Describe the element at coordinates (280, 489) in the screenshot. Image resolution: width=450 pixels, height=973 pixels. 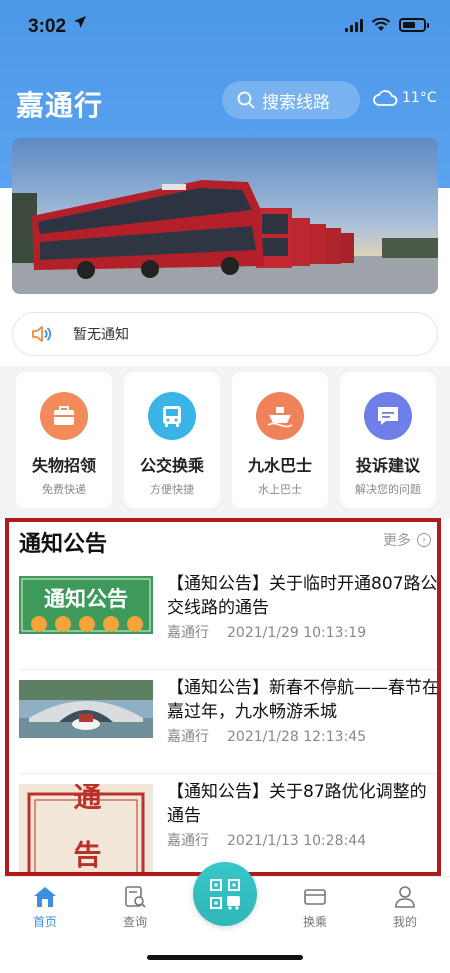
I see `card-subtitle: 水上巴士` at that location.